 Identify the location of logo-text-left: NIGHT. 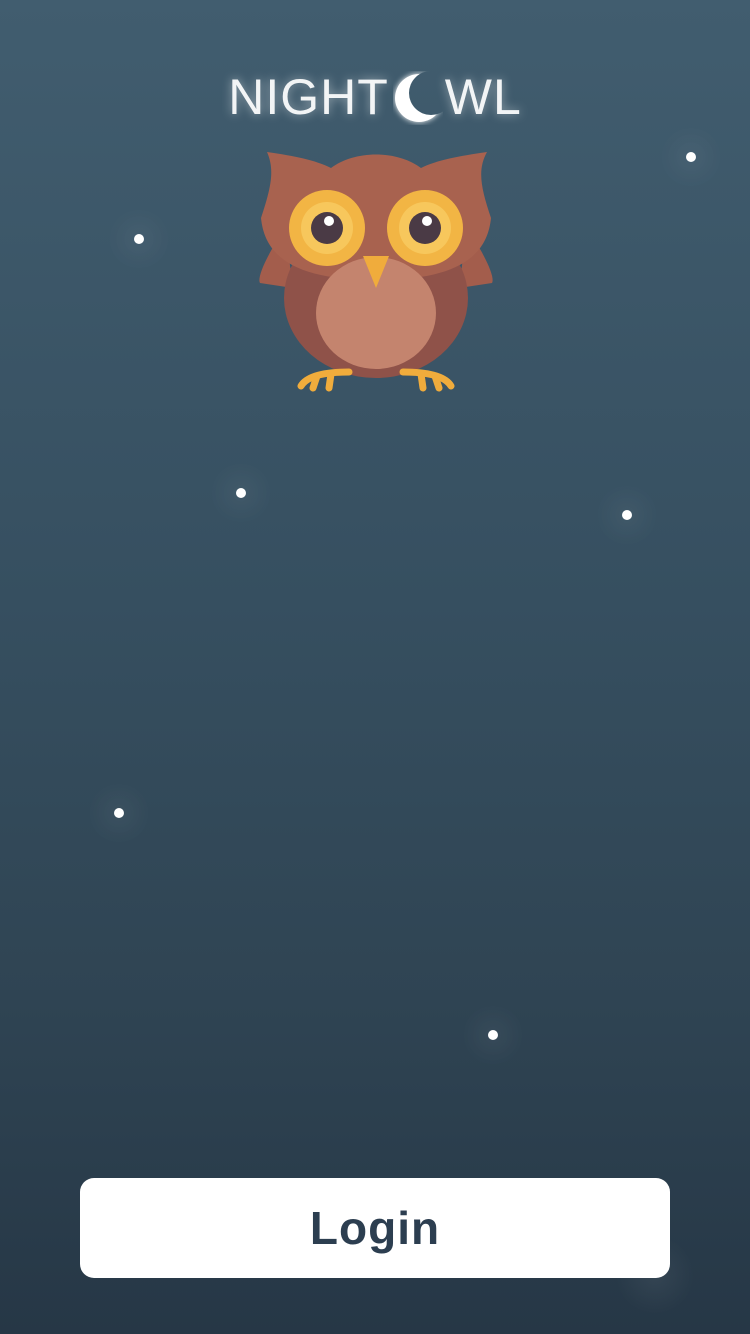
(308, 97).